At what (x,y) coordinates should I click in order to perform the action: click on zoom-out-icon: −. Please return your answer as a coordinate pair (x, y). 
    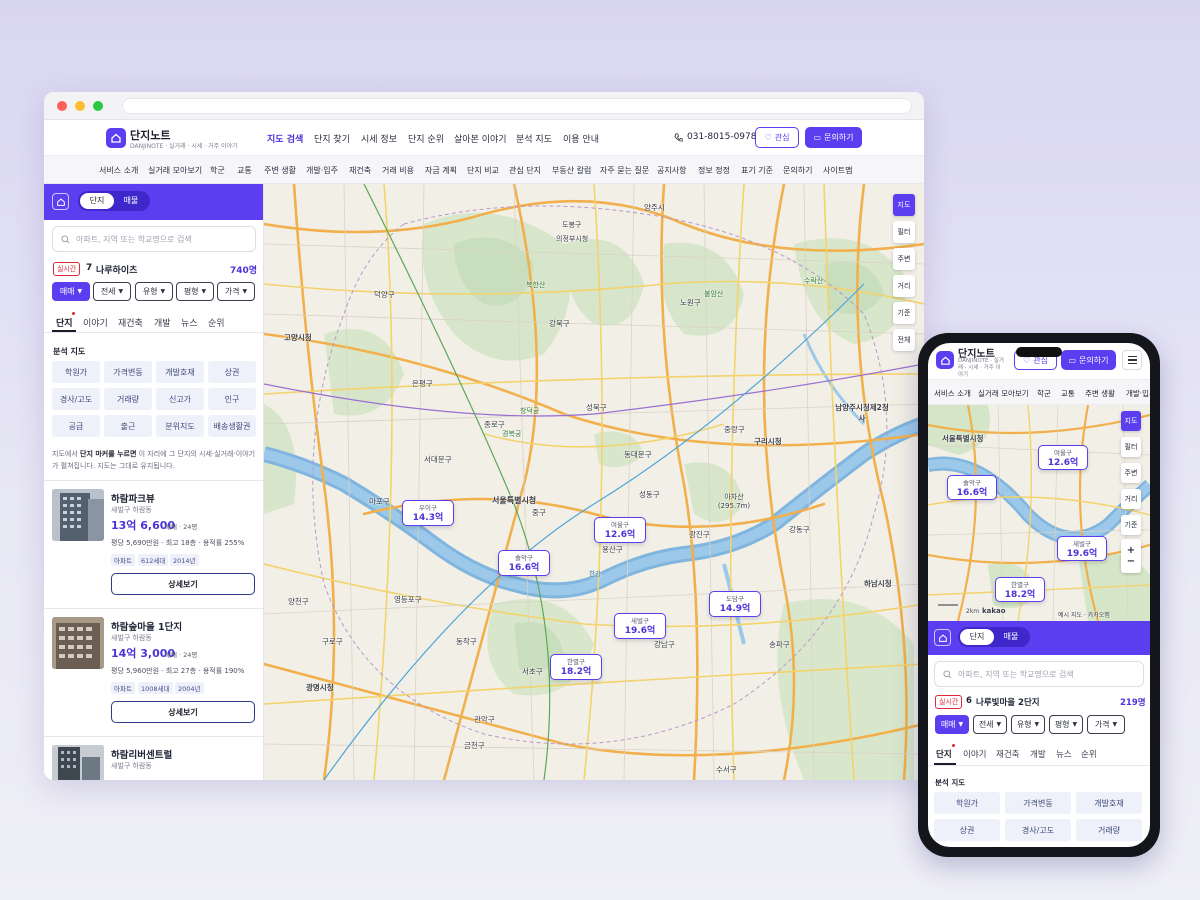
    Looking at the image, I should click on (1131, 561).